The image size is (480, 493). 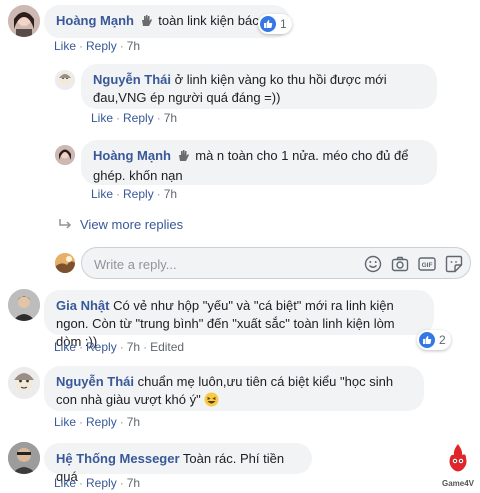 What do you see at coordinates (194, 264) in the screenshot?
I see `reply-input` at bounding box center [194, 264].